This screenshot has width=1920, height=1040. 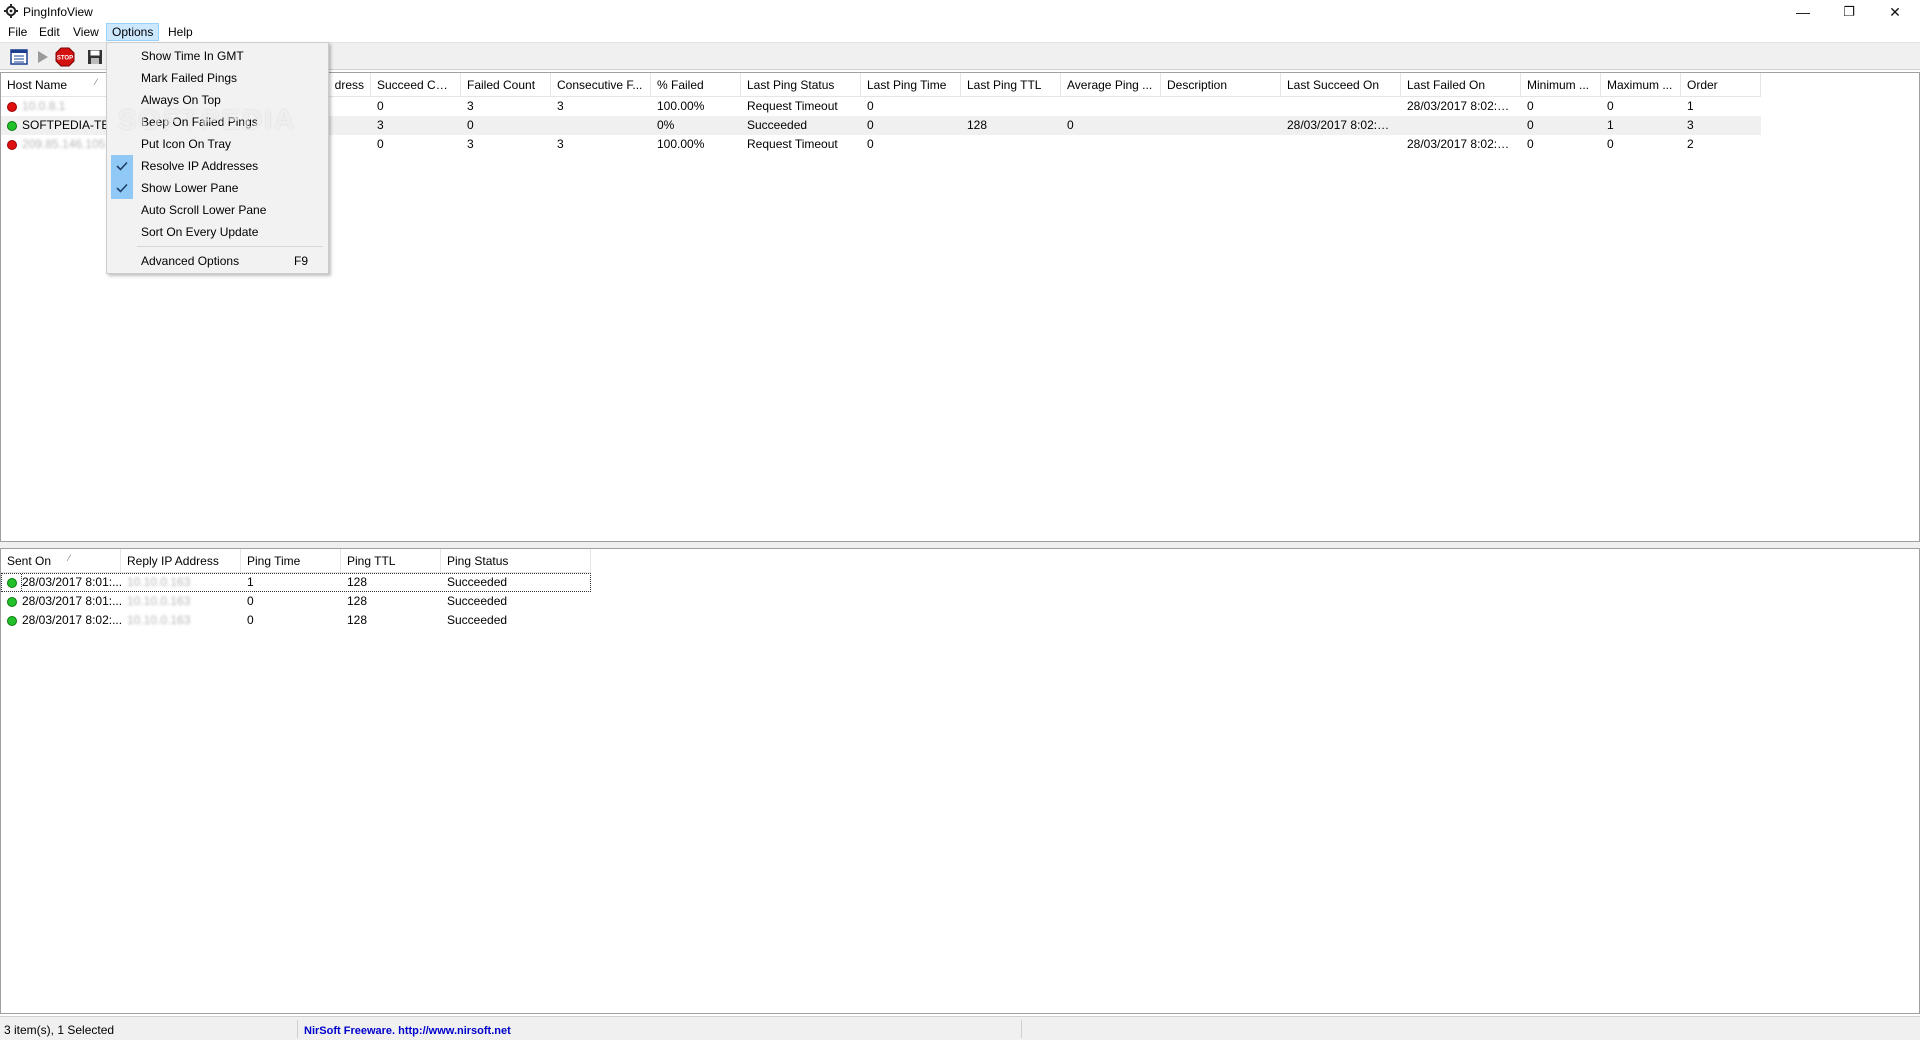 I want to click on col-percent-failed: % Failed, so click(x=696, y=85).